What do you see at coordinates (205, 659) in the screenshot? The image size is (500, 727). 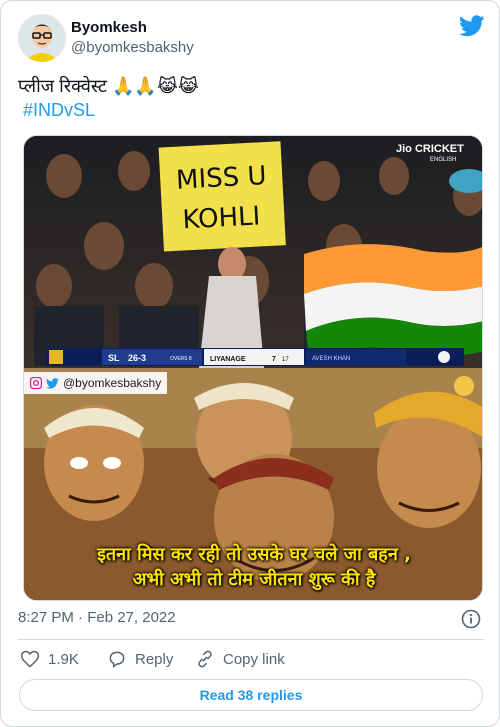 I see `link-icon` at bounding box center [205, 659].